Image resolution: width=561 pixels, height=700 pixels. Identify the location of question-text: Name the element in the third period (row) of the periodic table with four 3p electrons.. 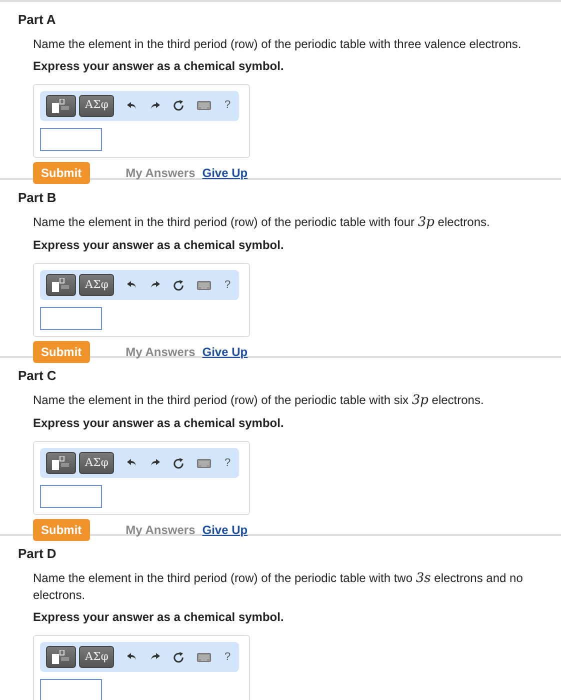
(262, 223).